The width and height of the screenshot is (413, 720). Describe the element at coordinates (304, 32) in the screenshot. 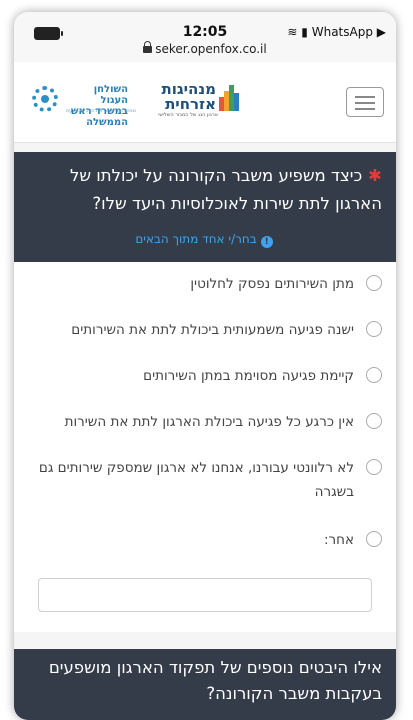

I see `signal-icon: ▮` at that location.